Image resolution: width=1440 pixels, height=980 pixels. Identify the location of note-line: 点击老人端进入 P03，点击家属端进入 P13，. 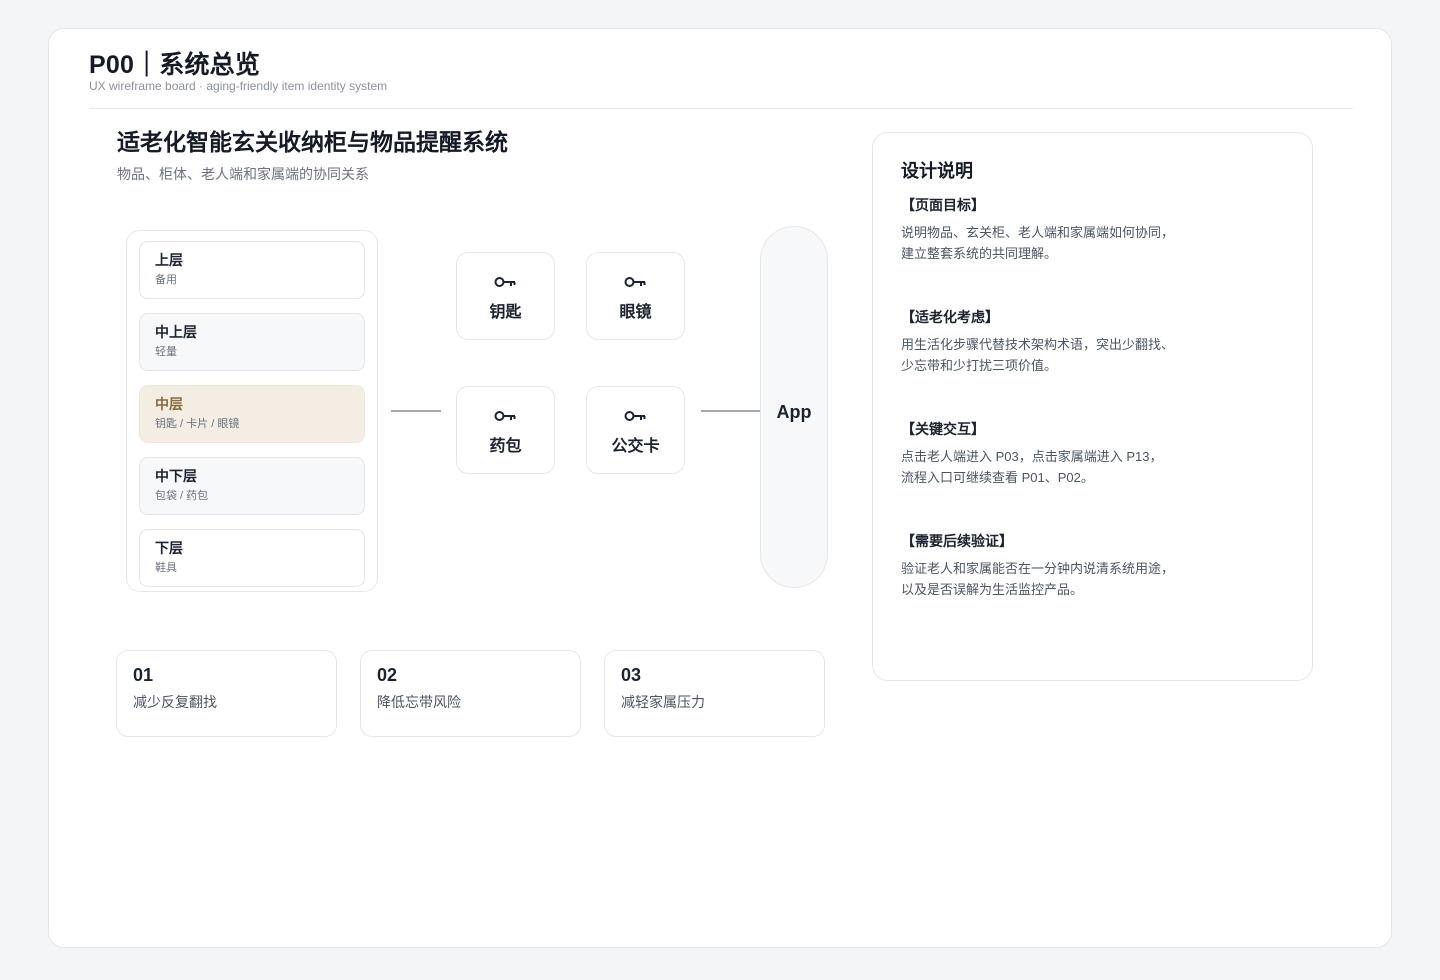
(1032, 456).